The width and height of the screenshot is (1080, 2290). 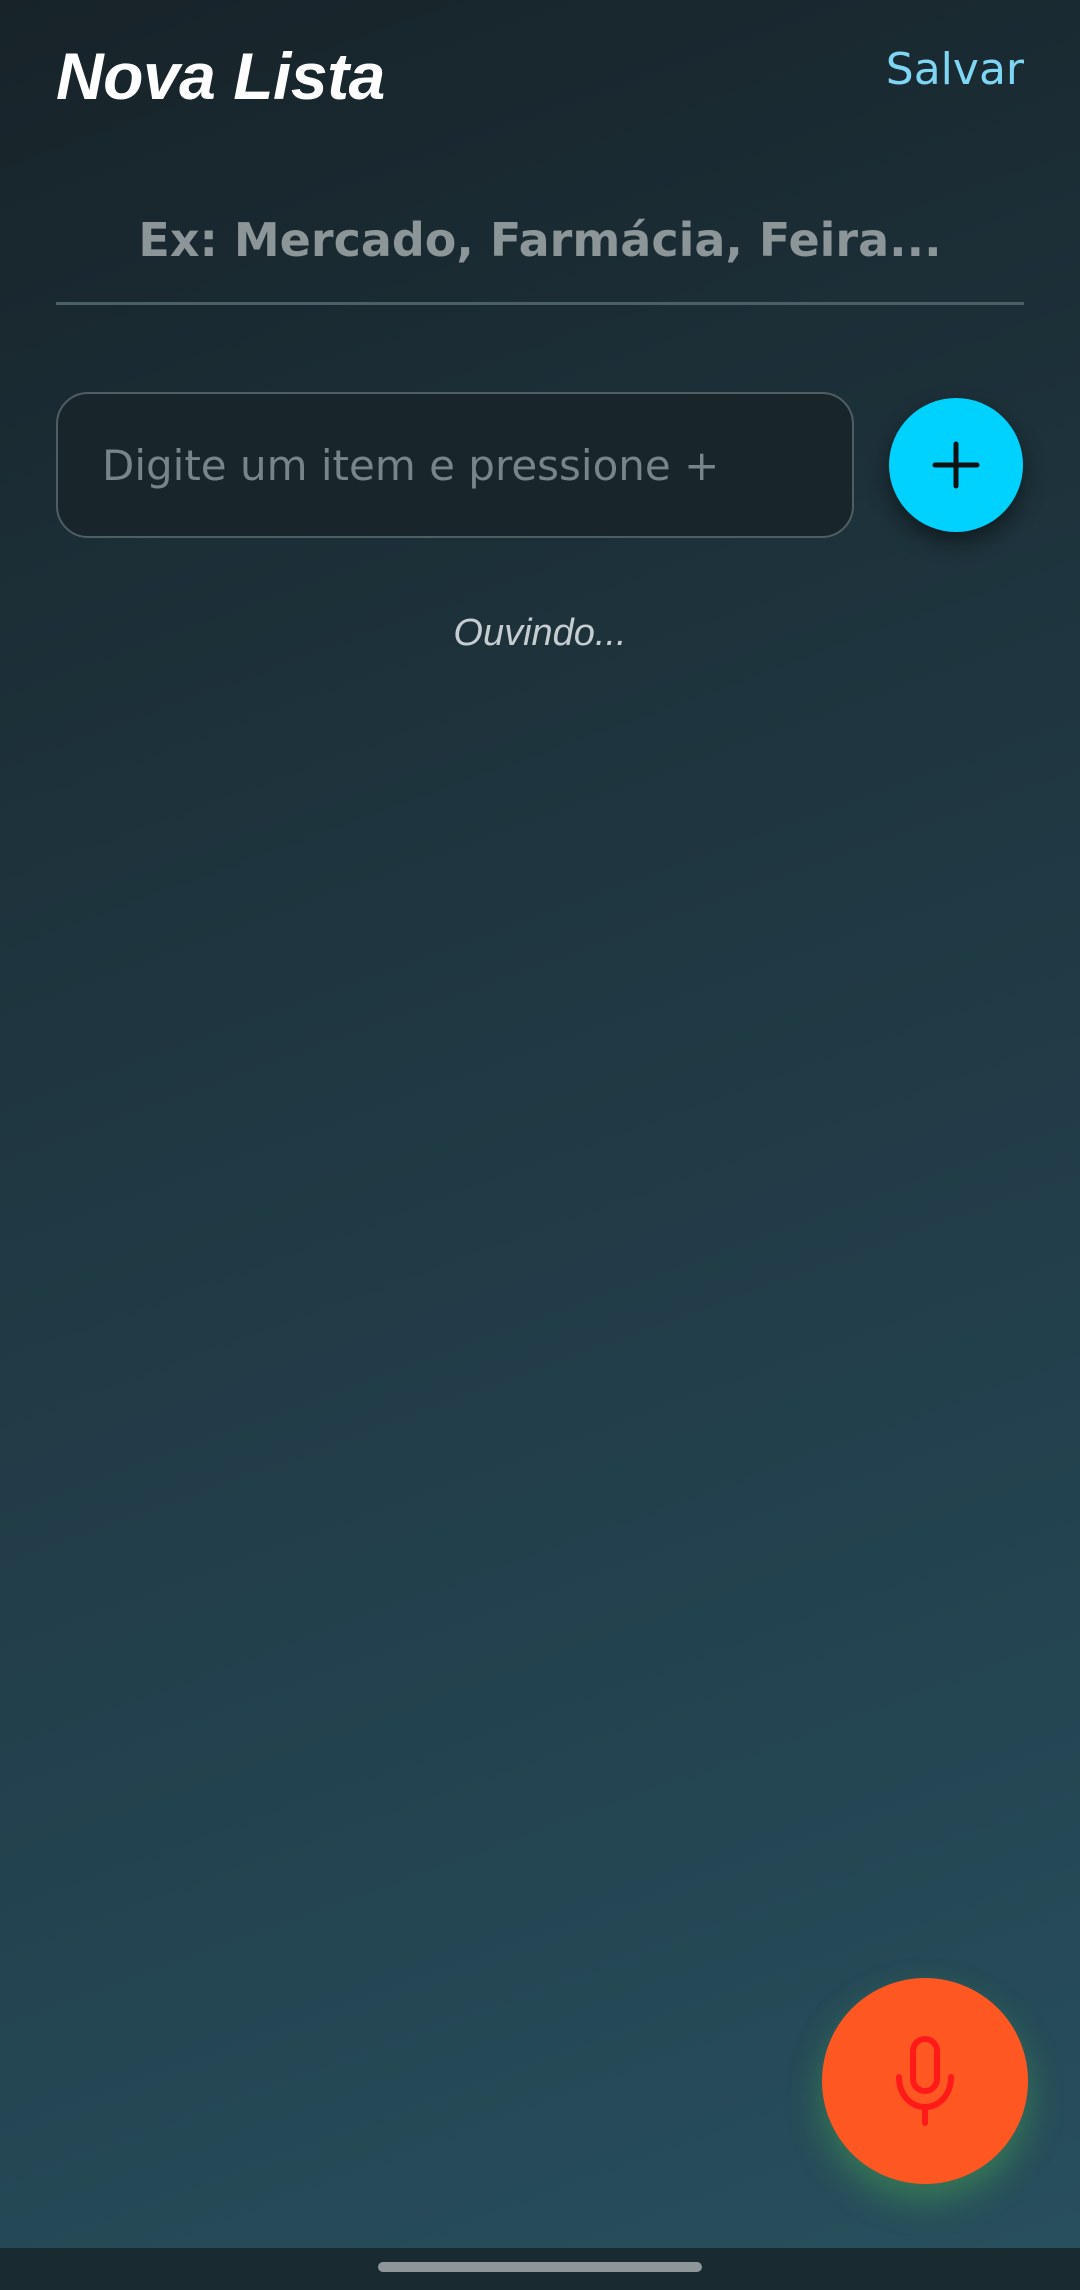 I want to click on microphone-icon, so click(x=925, y=2081).